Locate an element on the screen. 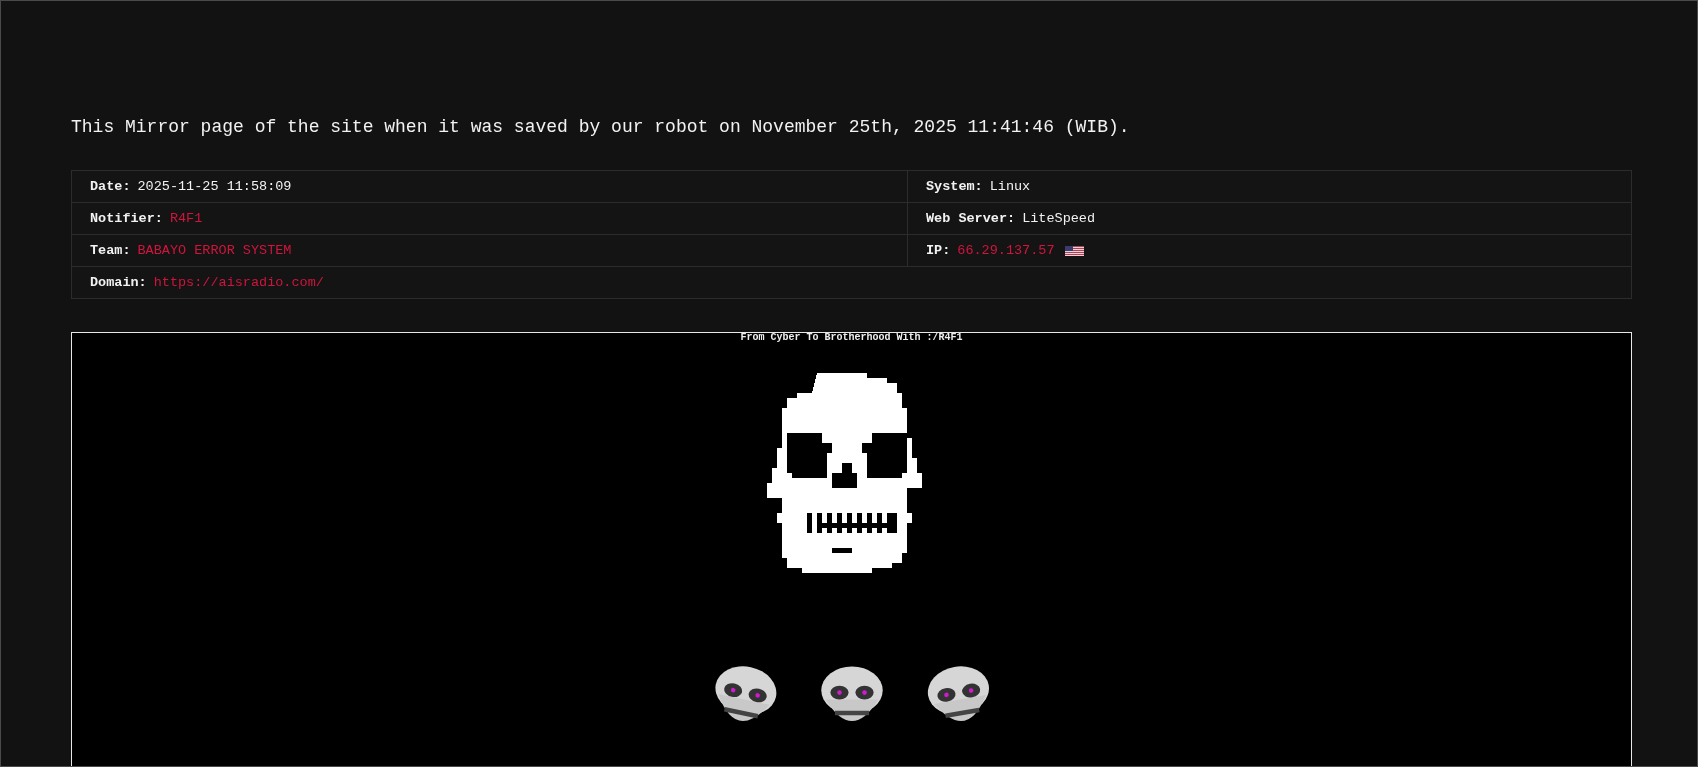  field-label: Domain: is located at coordinates (118, 282).